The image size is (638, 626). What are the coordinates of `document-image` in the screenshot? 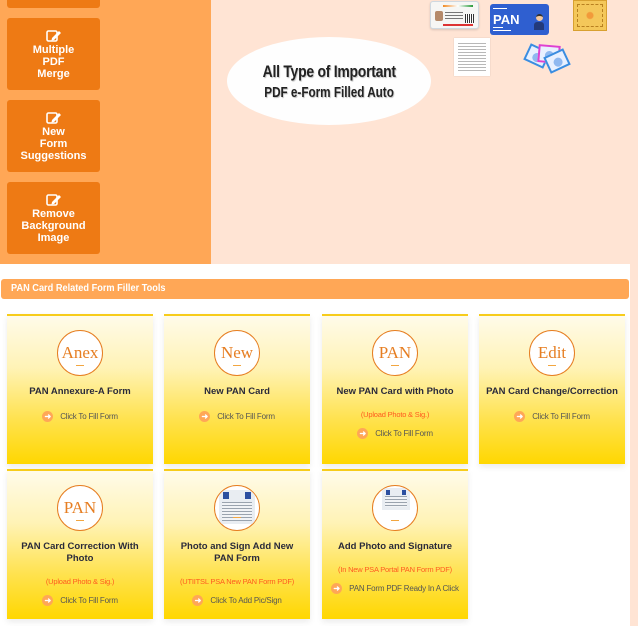 It's located at (472, 57).